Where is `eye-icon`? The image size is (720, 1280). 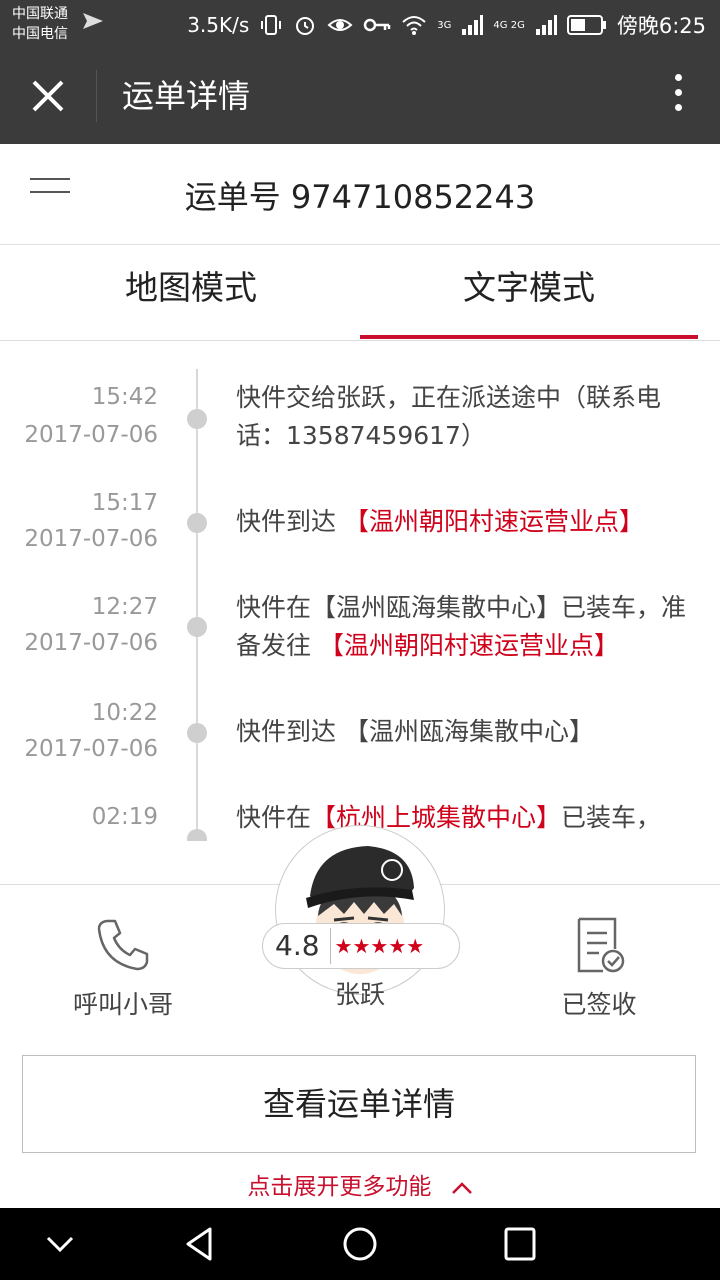 eye-icon is located at coordinates (340, 25).